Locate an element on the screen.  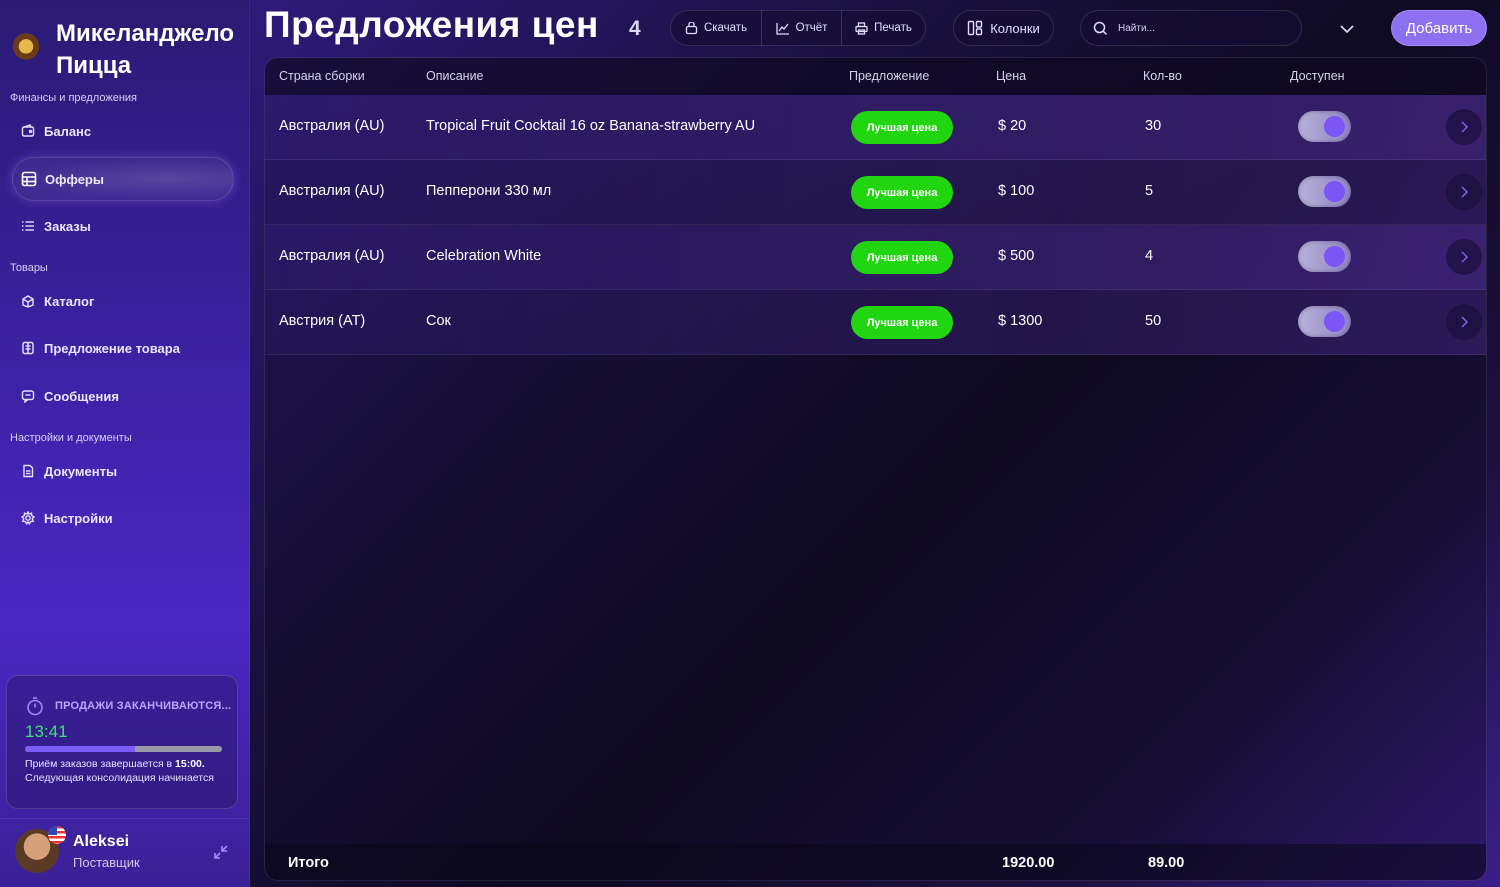
sidebar-item-product-offer: Предложение товара is located at coordinates (123, 348).